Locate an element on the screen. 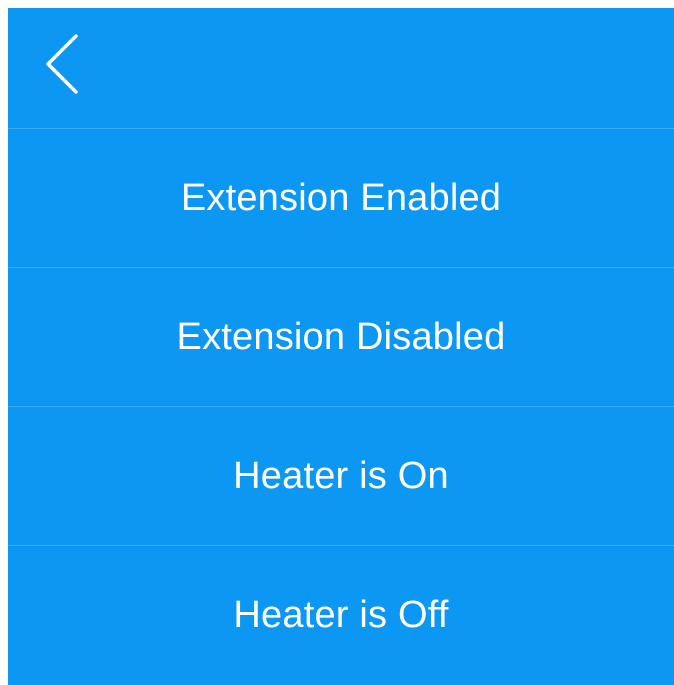  option-label: Heater is On is located at coordinates (341, 475).